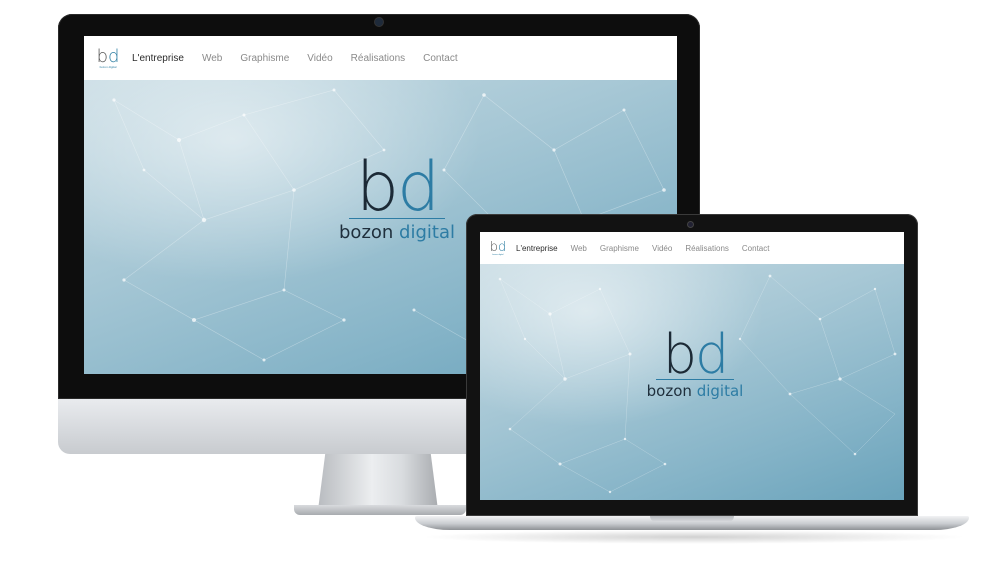  Describe the element at coordinates (378, 482) in the screenshot. I see `imac-stand` at that location.